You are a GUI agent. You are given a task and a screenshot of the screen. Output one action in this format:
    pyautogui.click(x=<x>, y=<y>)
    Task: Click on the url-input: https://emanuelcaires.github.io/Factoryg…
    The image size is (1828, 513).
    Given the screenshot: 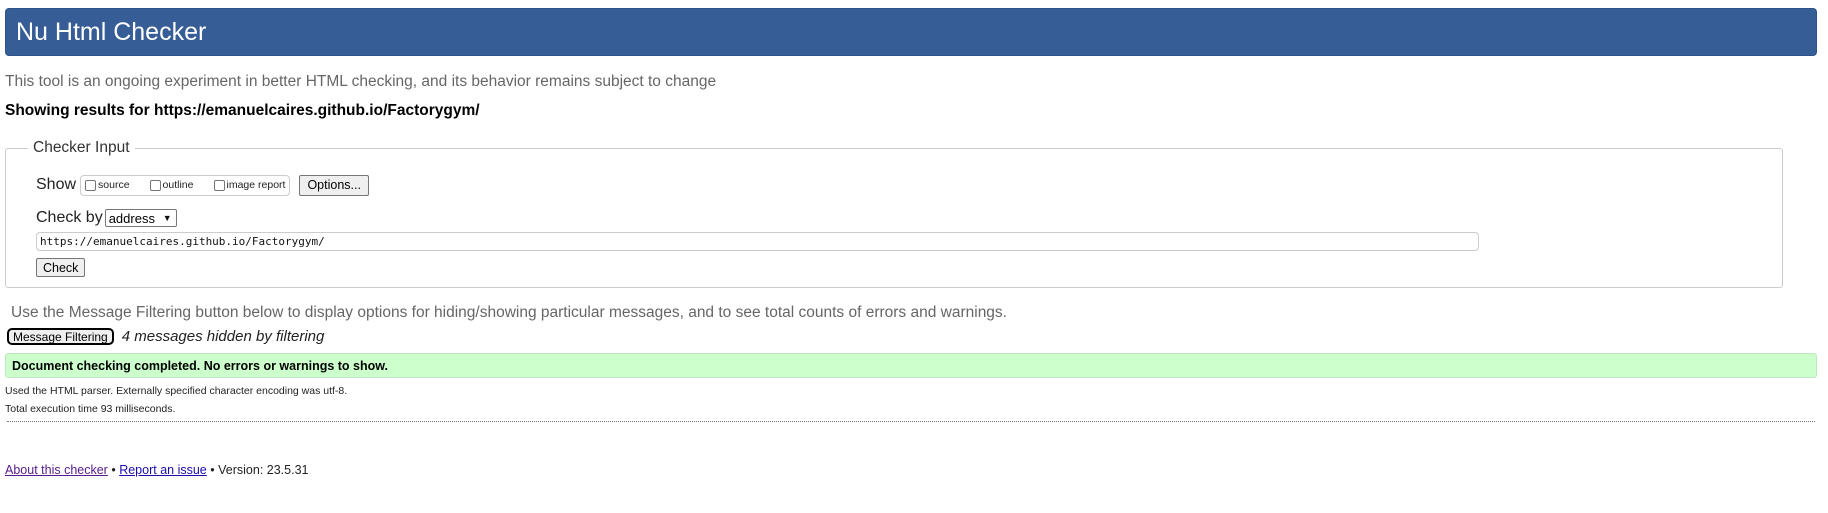 What is the action you would take?
    pyautogui.click(x=757, y=241)
    